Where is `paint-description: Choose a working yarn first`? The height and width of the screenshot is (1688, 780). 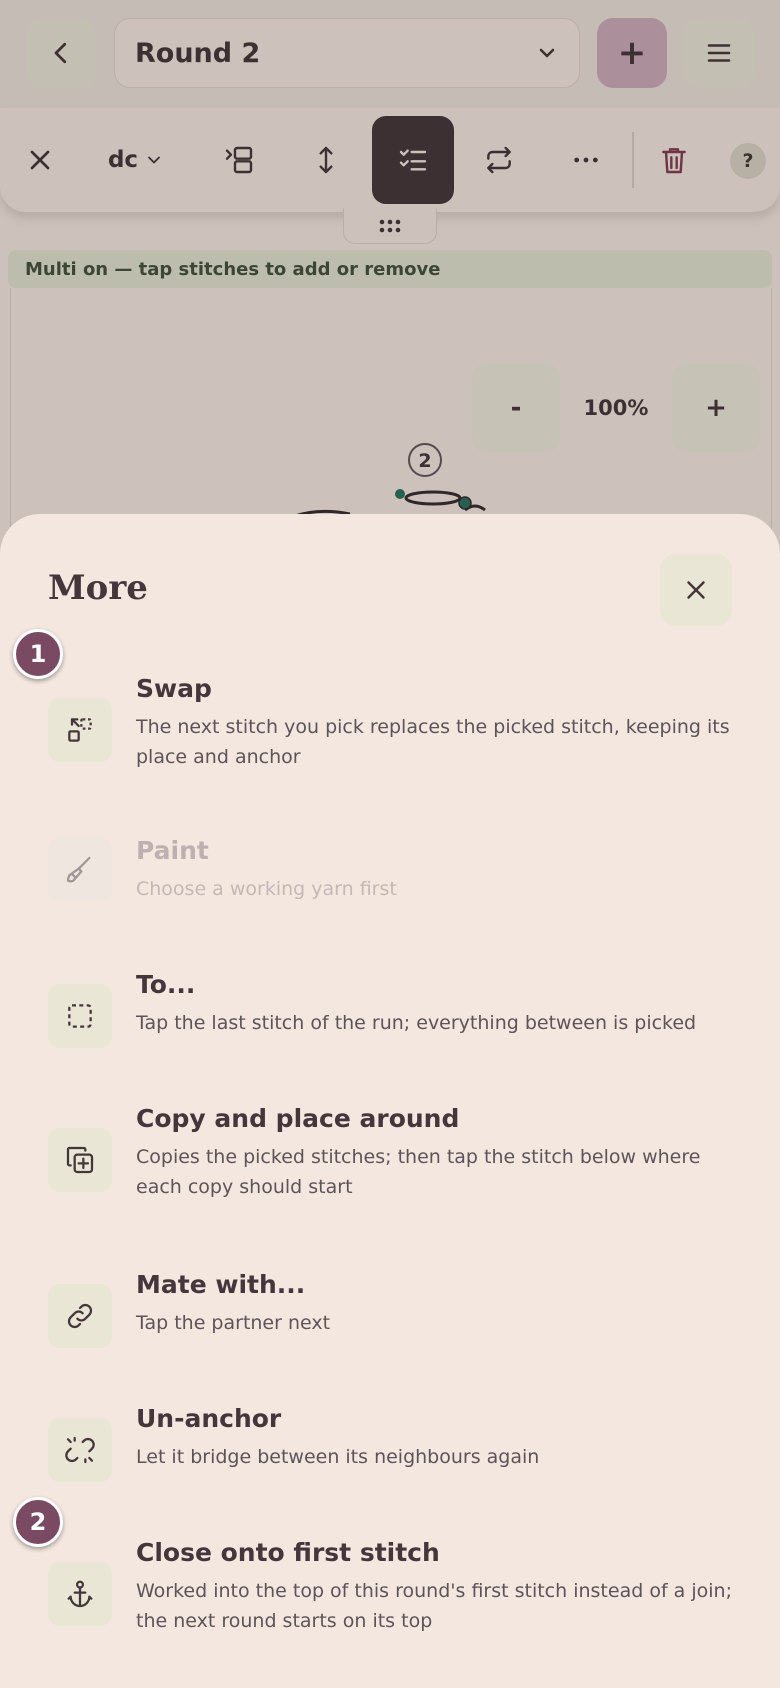 paint-description: Choose a working yarn first is located at coordinates (266, 889).